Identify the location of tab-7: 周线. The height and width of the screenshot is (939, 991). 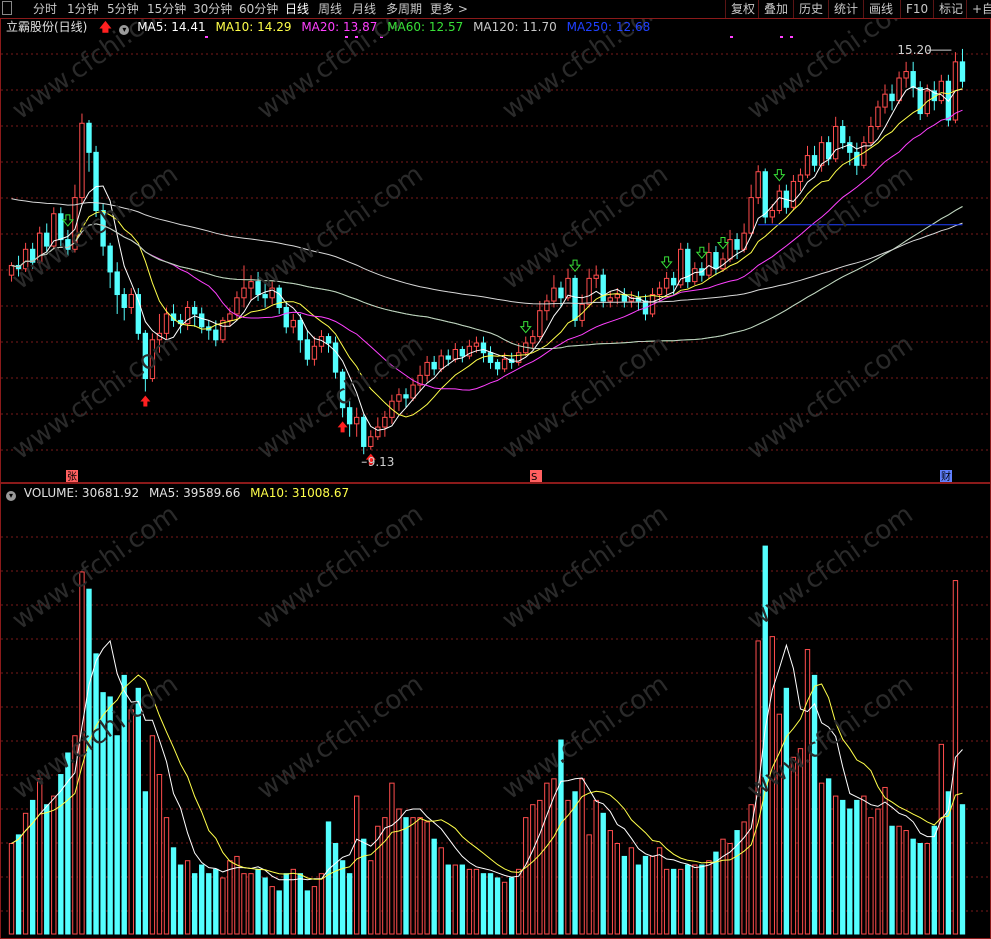
(330, 9).